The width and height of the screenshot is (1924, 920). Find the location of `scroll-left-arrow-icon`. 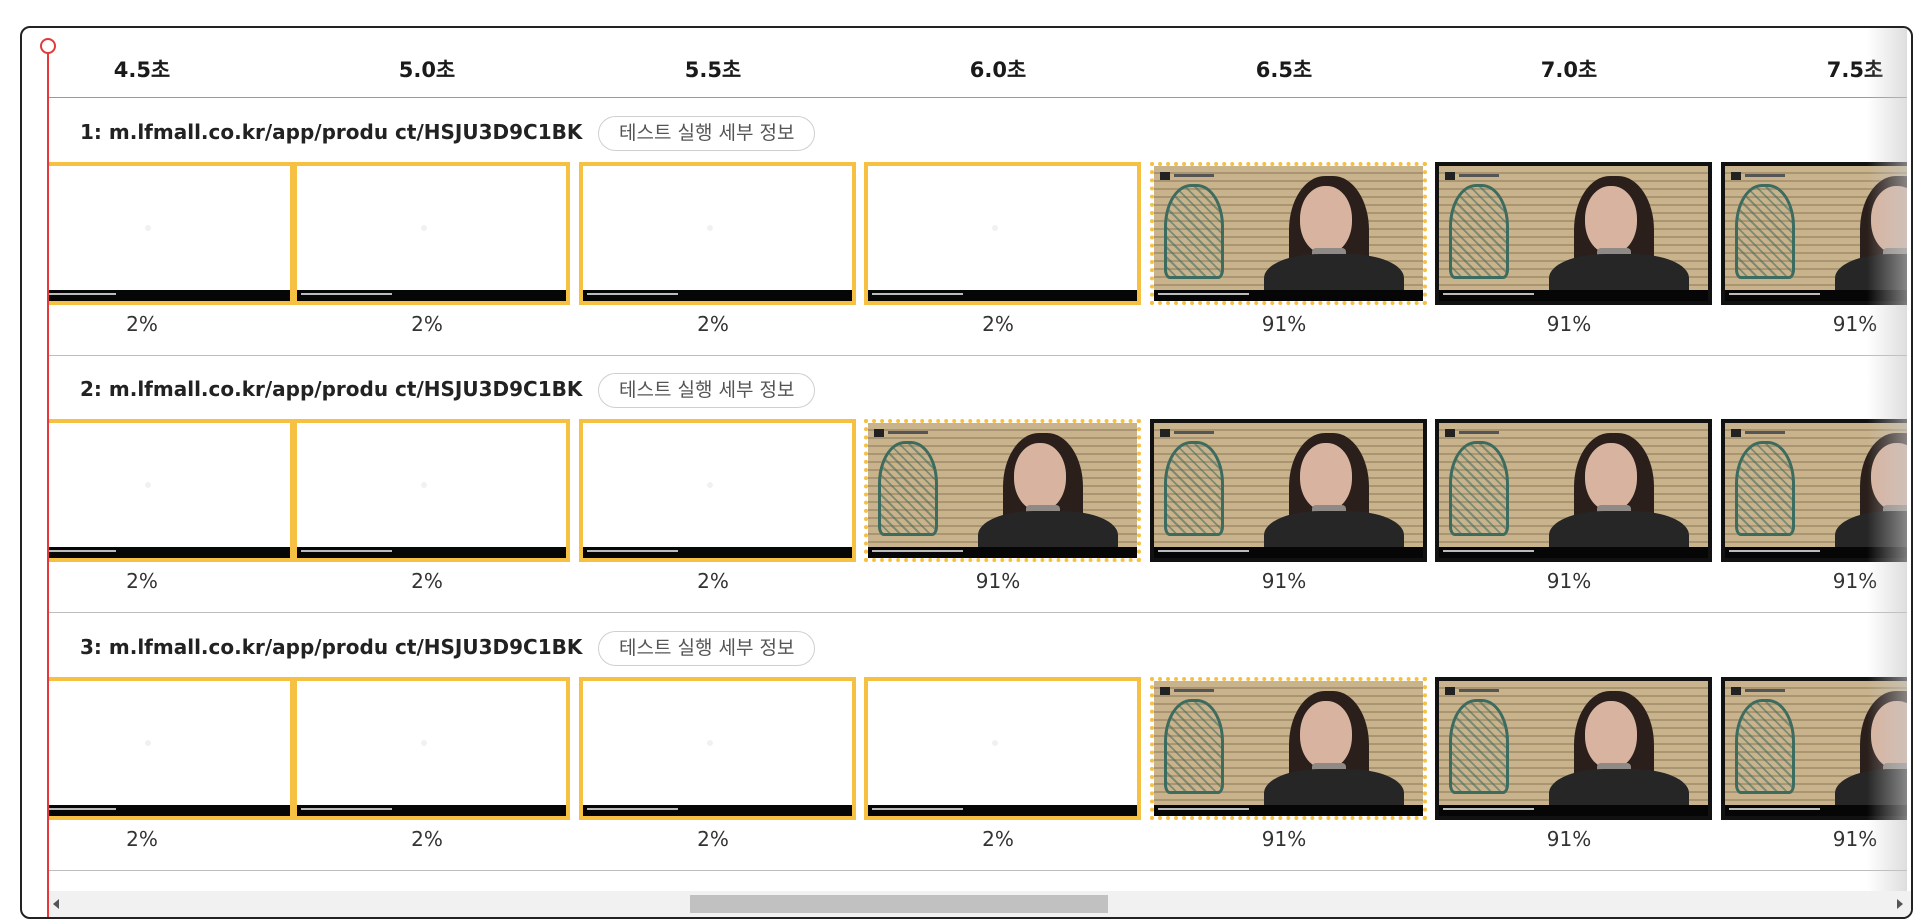

scroll-left-arrow-icon is located at coordinates (56, 904).